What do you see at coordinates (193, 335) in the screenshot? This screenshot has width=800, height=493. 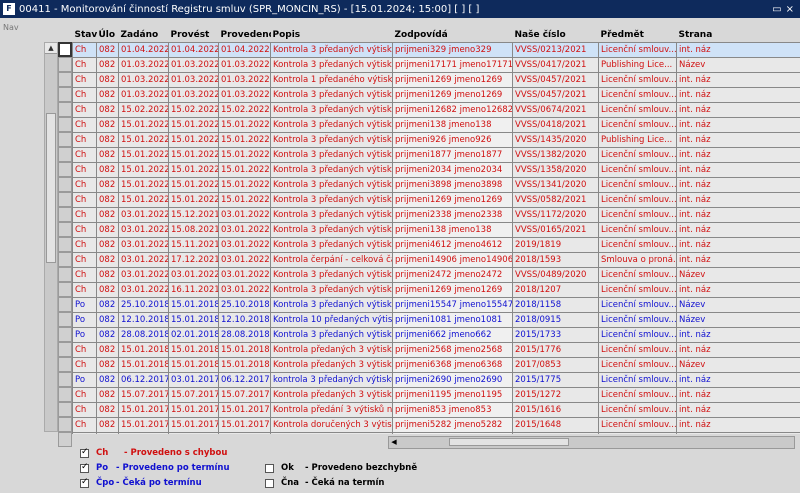 I see `cell-provest: 02.01.2018` at bounding box center [193, 335].